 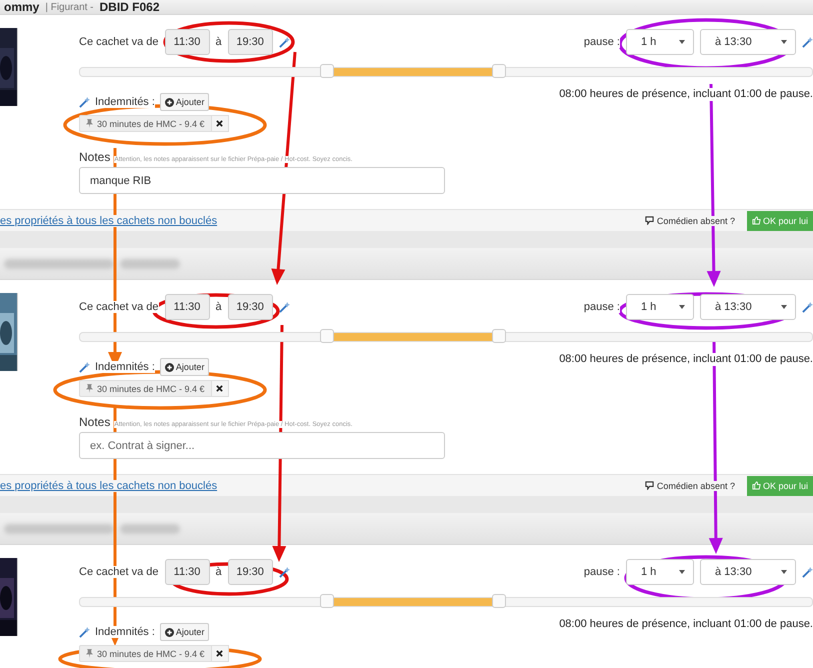 I want to click on actor-name: ommy, so click(x=22, y=7).